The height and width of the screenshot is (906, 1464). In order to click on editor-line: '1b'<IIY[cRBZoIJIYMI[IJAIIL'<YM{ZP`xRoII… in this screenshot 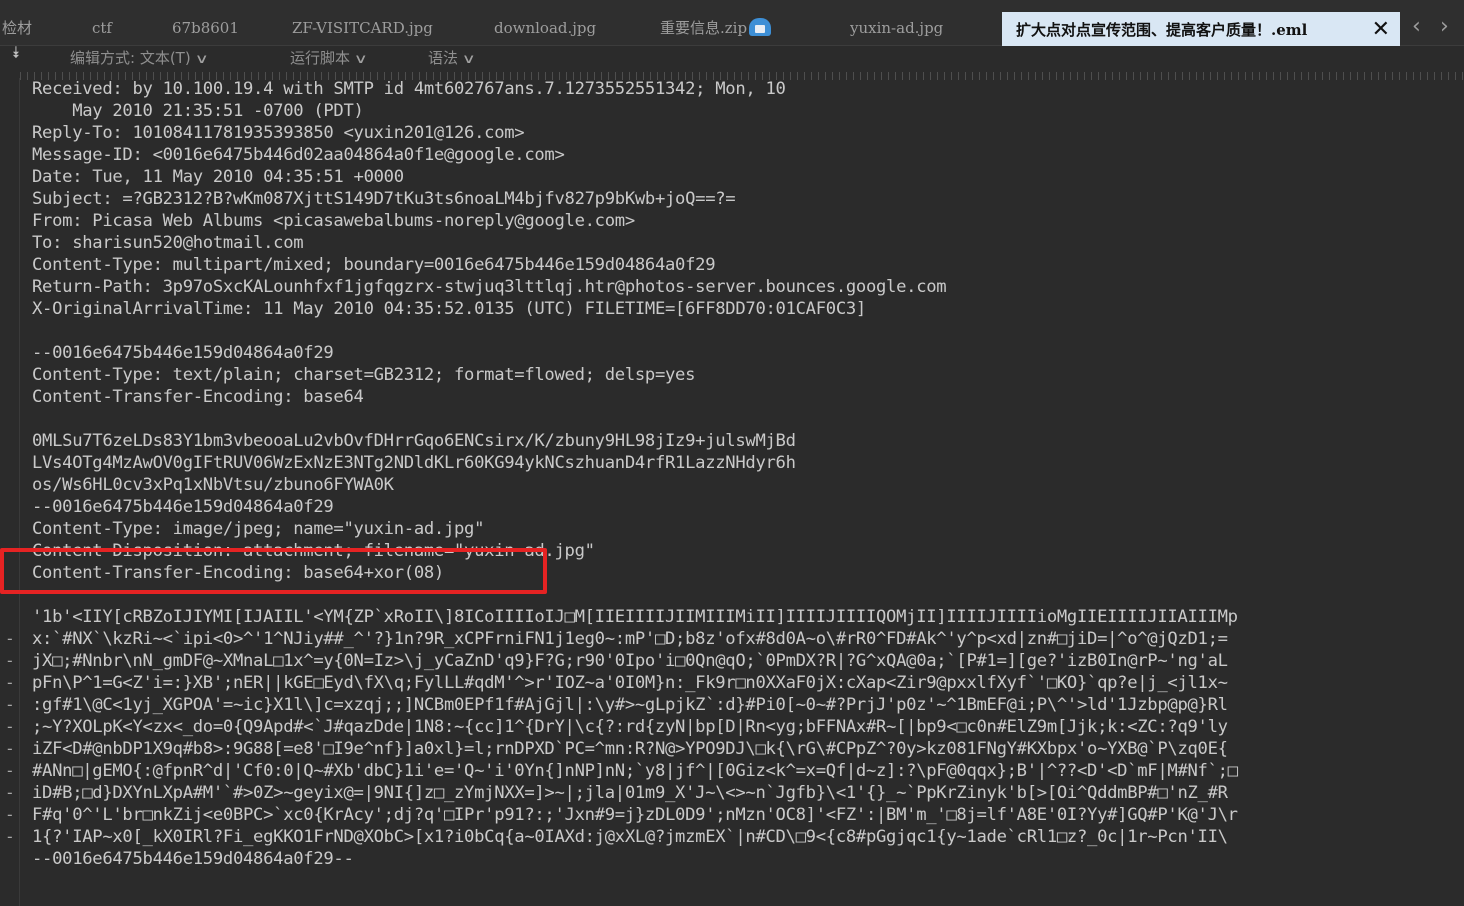, I will do `click(635, 617)`.